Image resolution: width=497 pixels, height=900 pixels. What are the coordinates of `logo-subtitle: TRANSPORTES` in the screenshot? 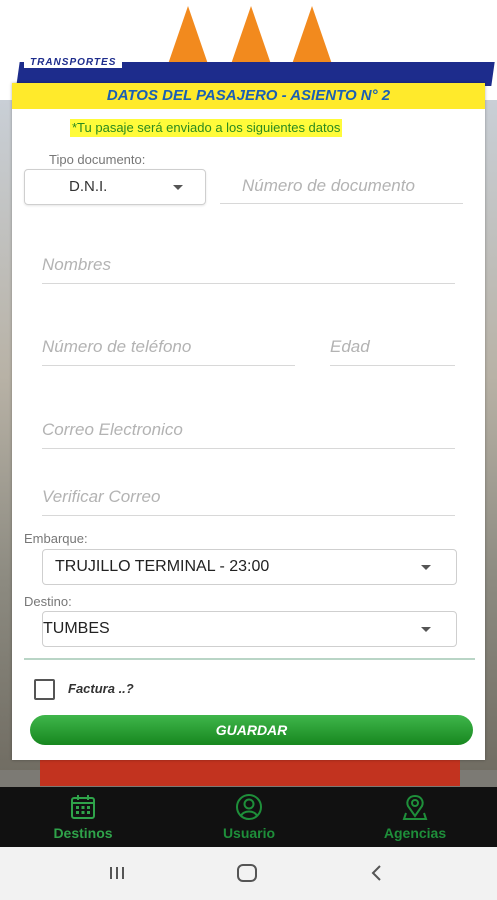 It's located at (73, 63).